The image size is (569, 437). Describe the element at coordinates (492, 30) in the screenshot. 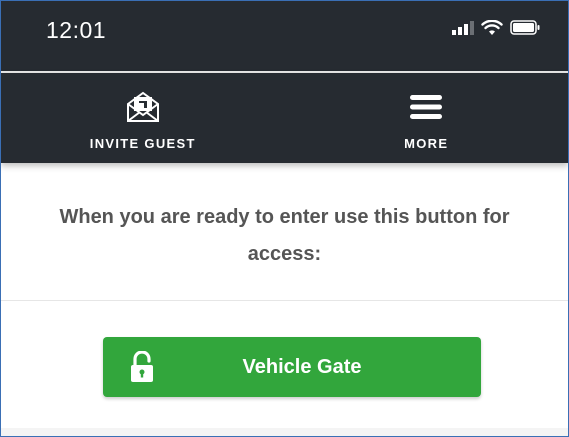

I see `wifi-icon` at that location.